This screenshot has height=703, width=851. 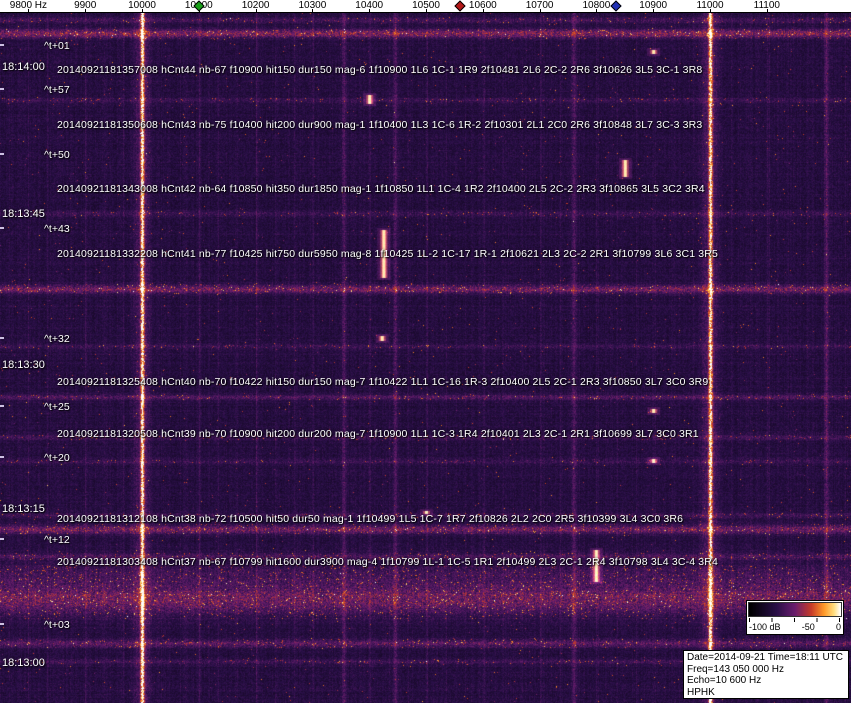 I want to click on info-frequency: Freq=143 050 000 Hz, so click(x=736, y=669).